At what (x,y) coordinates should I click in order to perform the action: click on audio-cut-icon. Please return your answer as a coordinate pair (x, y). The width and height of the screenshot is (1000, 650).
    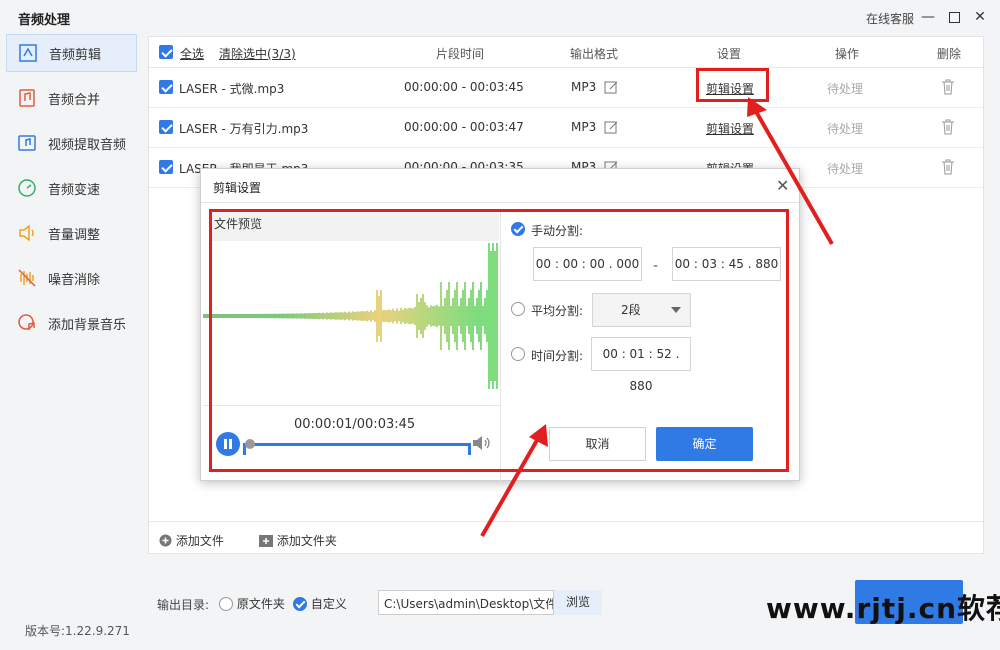
    Looking at the image, I should click on (28, 53).